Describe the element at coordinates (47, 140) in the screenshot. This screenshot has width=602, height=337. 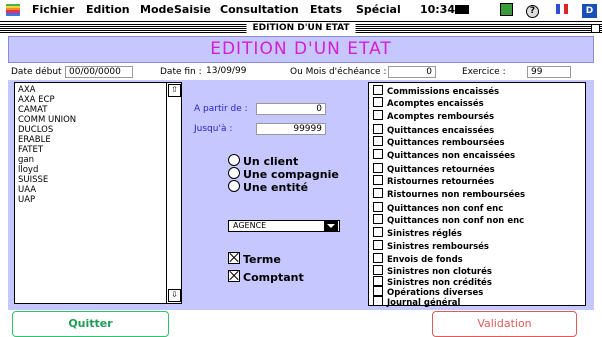
I see `list-item: ERABLE` at that location.